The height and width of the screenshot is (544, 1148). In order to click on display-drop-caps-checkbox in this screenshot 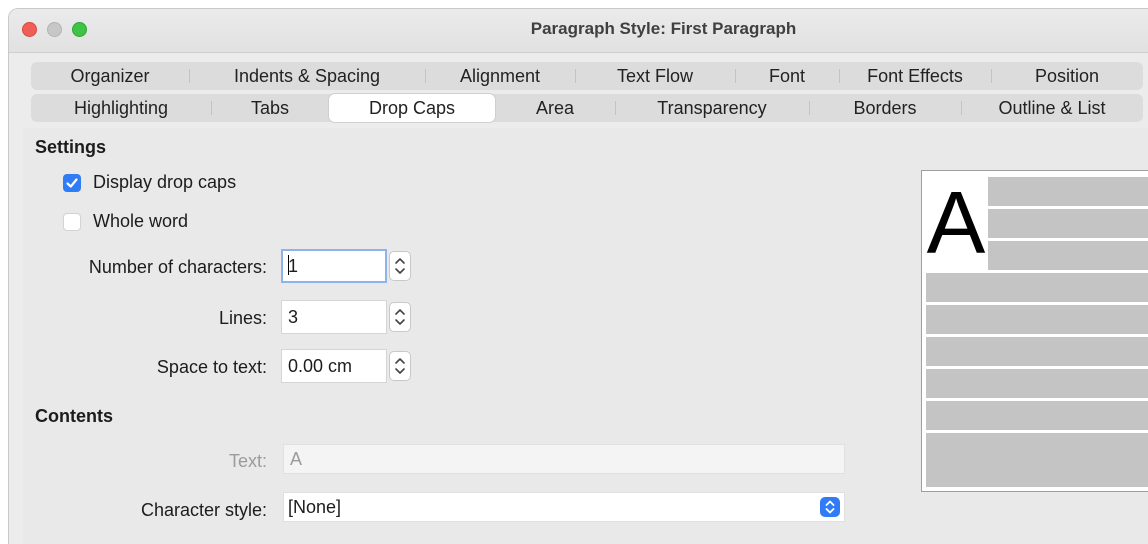, I will do `click(72, 183)`.